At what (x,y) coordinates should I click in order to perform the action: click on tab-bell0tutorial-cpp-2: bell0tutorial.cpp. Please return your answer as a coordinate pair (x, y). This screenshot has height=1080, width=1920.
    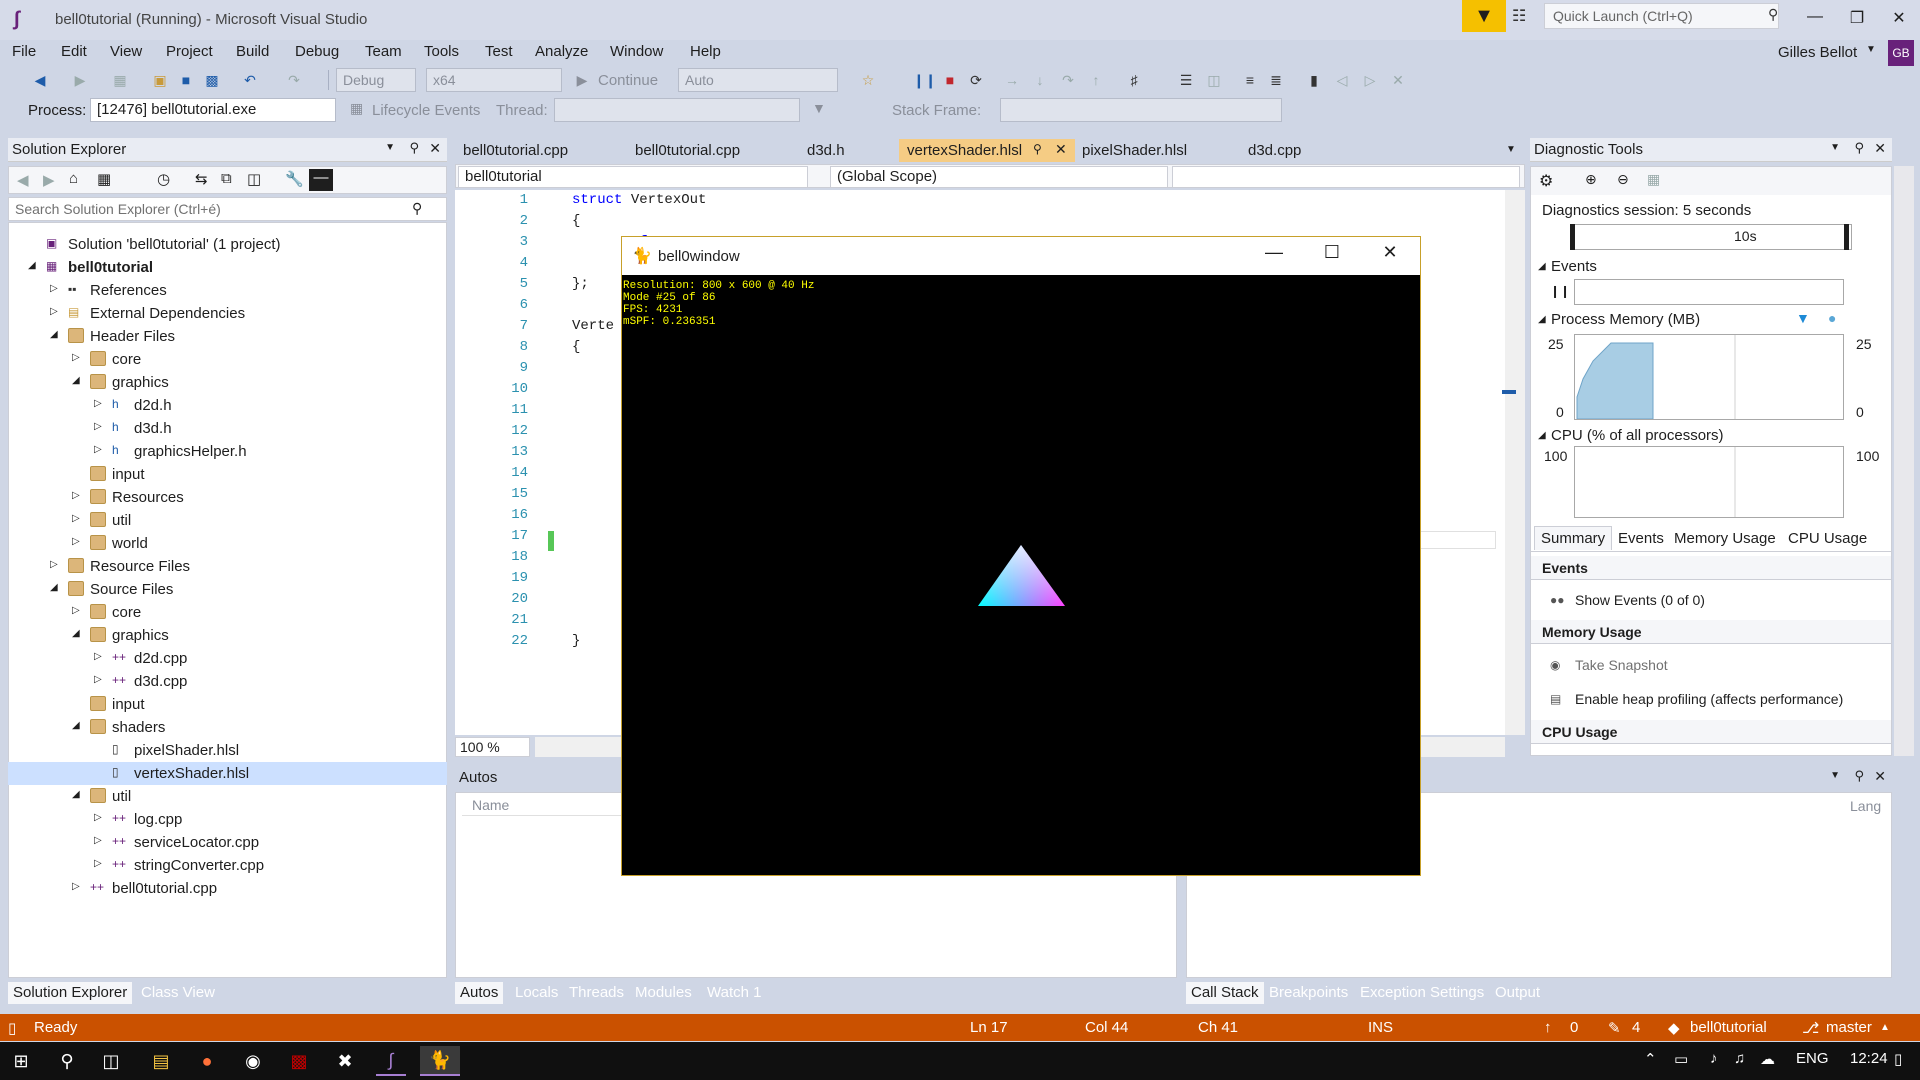
    Looking at the image, I should click on (687, 150).